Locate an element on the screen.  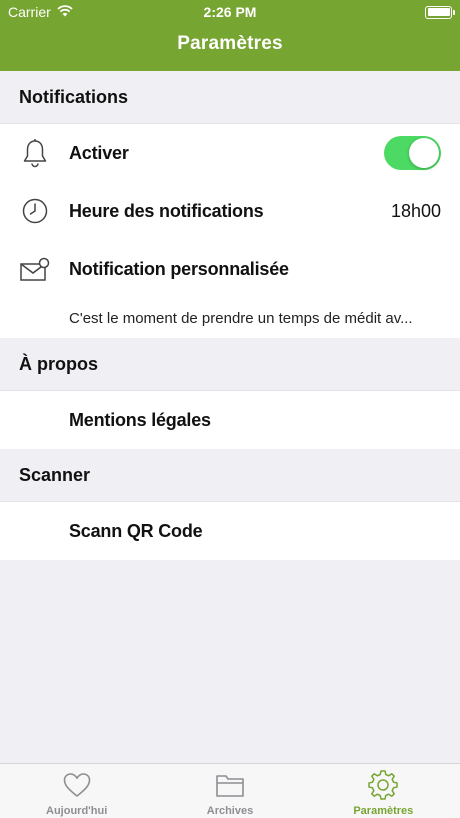
row-legal-mentions: Mentions légales is located at coordinates (230, 420).